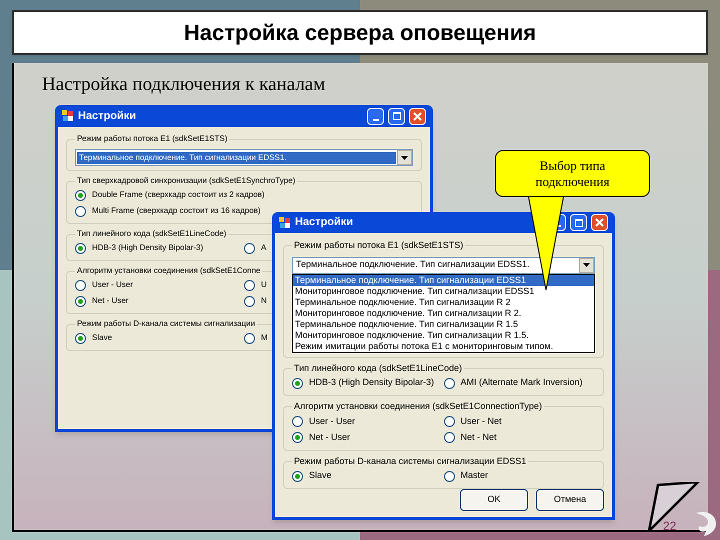  I want to click on dialog-button: OK, so click(494, 500).